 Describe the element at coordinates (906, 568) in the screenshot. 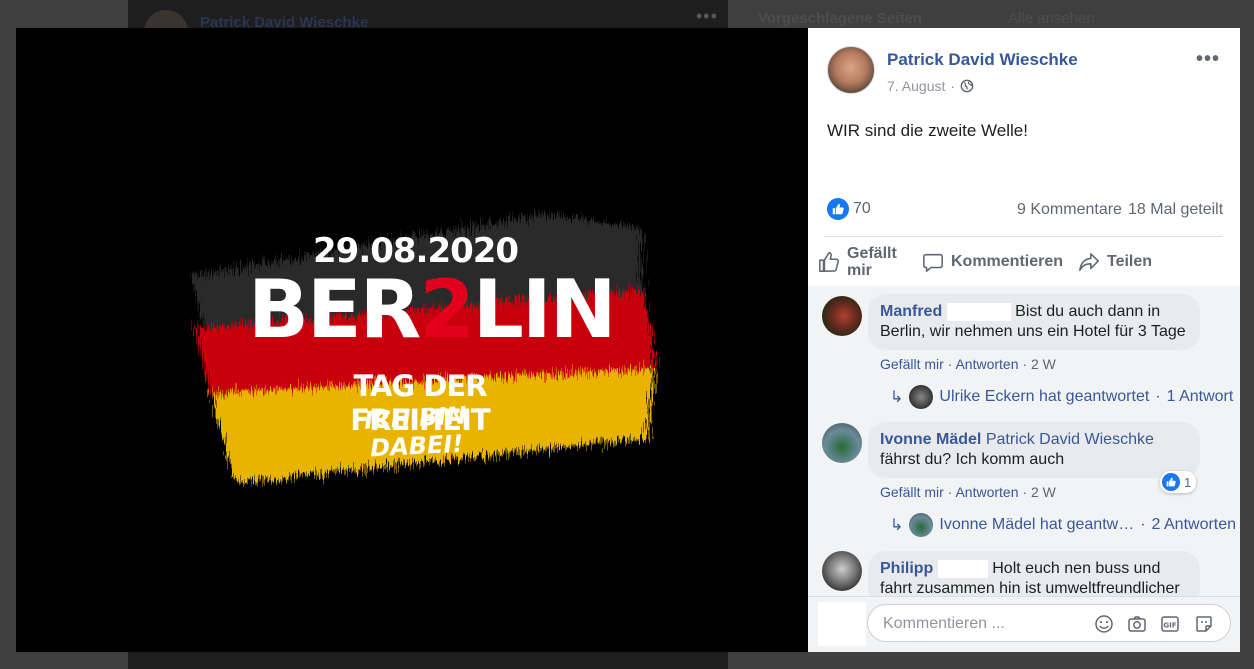

I see `comment-author: Philipp` at that location.